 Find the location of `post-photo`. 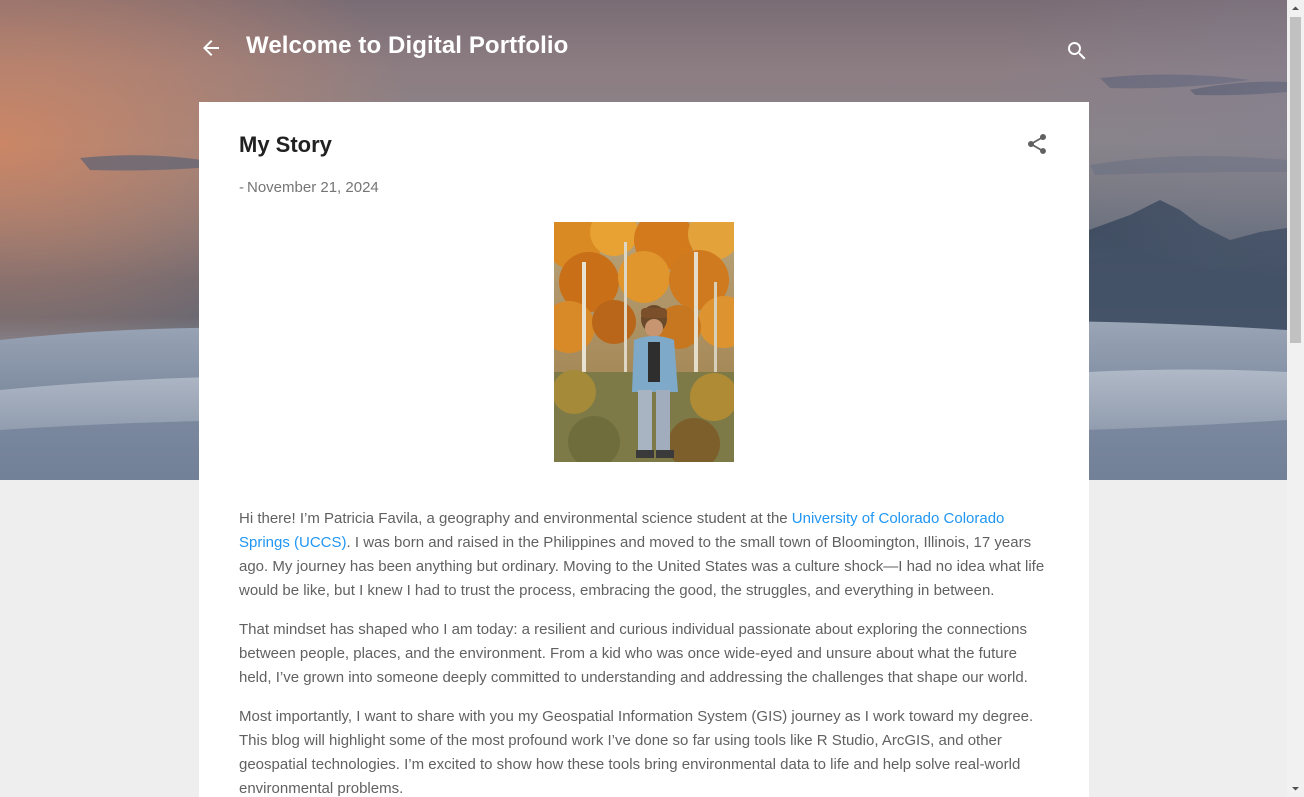

post-photo is located at coordinates (644, 342).